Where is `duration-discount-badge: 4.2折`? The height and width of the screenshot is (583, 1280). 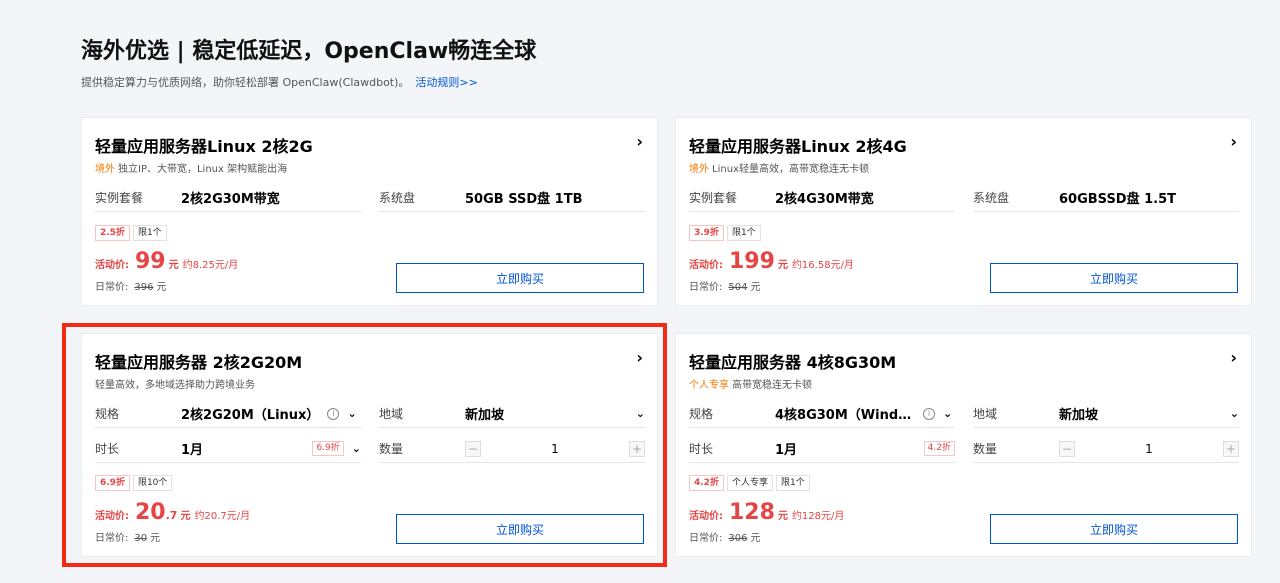
duration-discount-badge: 4.2折 is located at coordinates (939, 448).